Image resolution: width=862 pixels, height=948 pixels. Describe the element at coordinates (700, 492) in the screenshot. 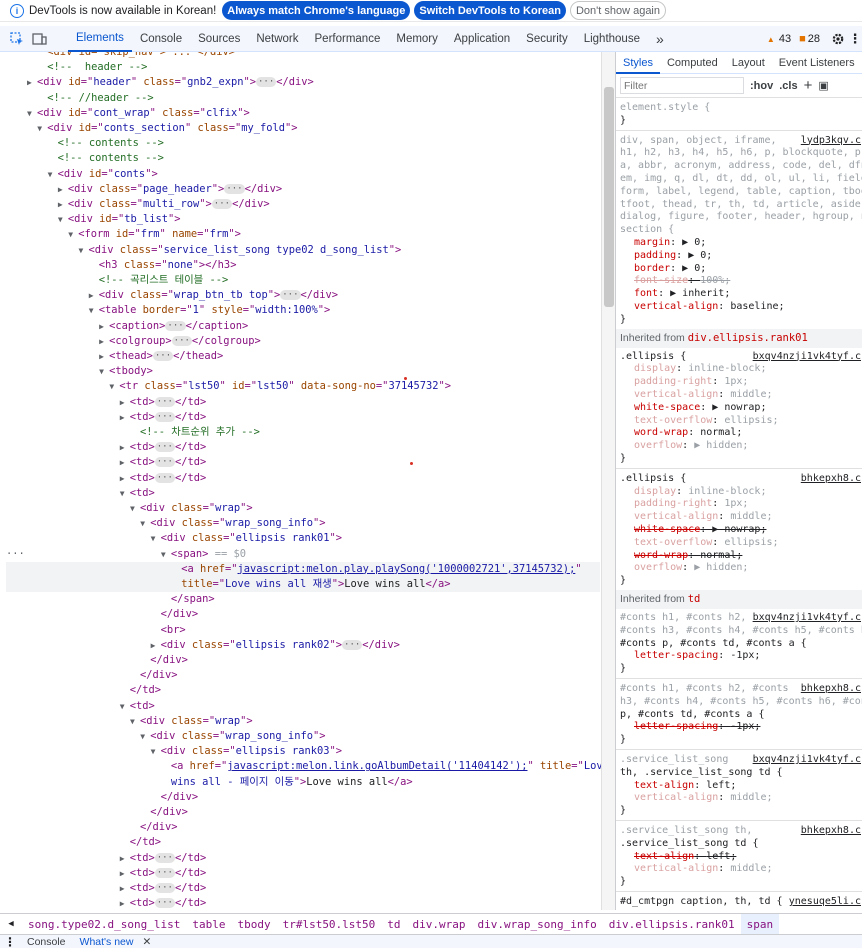

I see `css-property-line: display: inline-block;` at that location.